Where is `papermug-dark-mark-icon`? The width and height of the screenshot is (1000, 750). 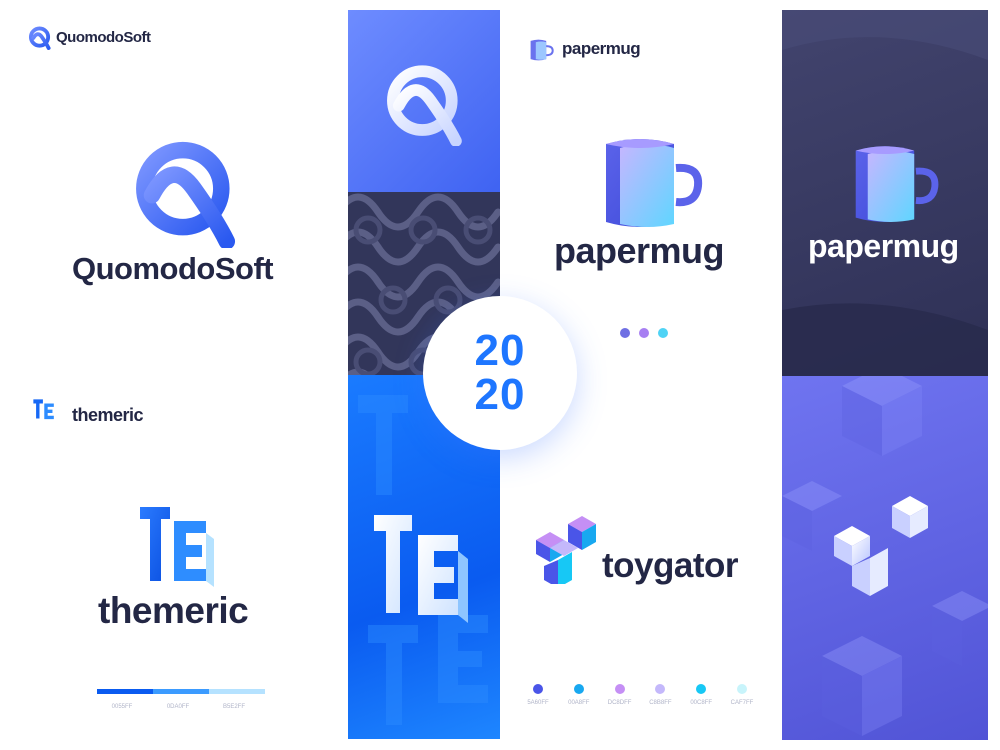
papermug-dark-mark-icon is located at coordinates (897, 184).